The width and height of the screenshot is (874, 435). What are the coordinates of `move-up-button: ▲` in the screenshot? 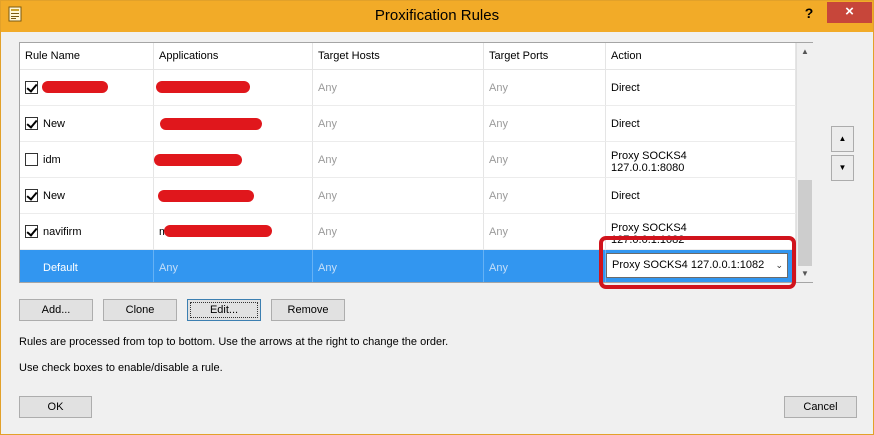 It's located at (842, 139).